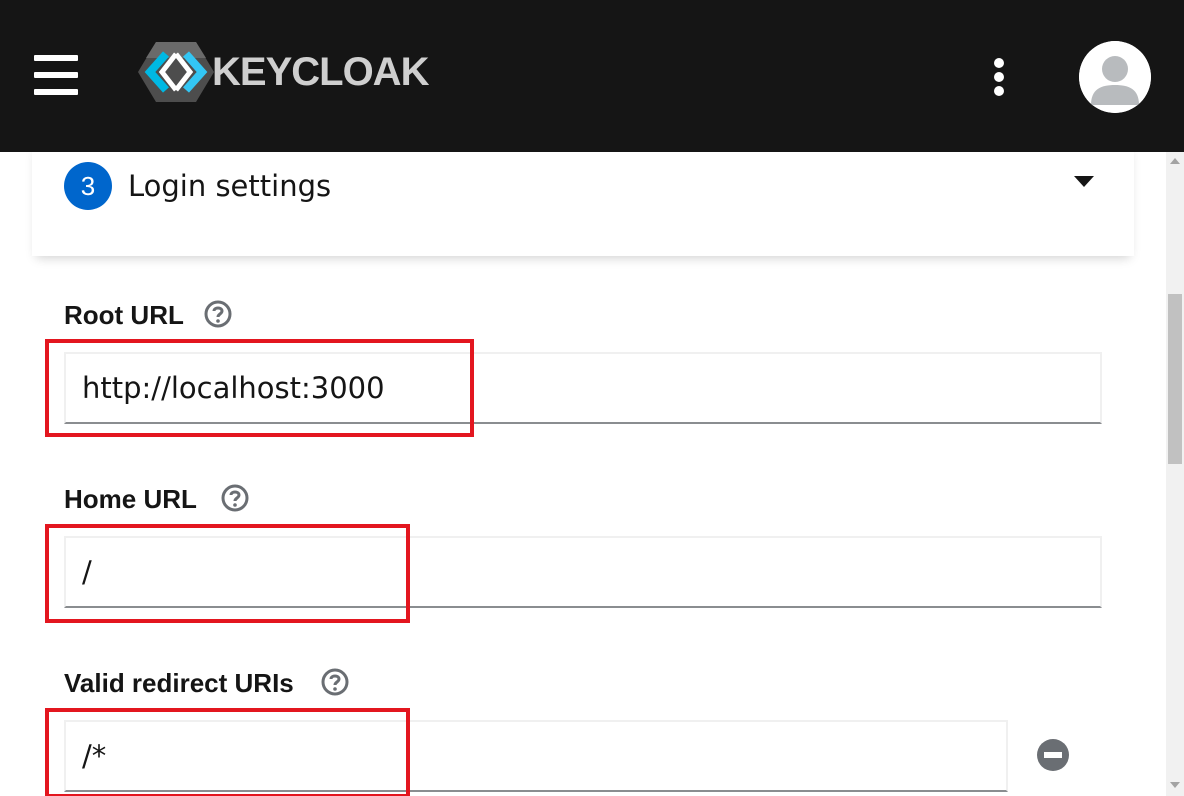 This screenshot has height=796, width=1184. Describe the element at coordinates (1053, 755) in the screenshot. I see `remove-redirect-uri-icon` at that location.